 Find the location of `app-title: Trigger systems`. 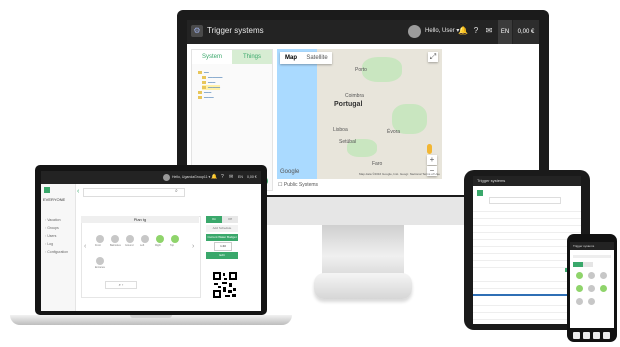

app-title: Trigger systems is located at coordinates (491, 180).